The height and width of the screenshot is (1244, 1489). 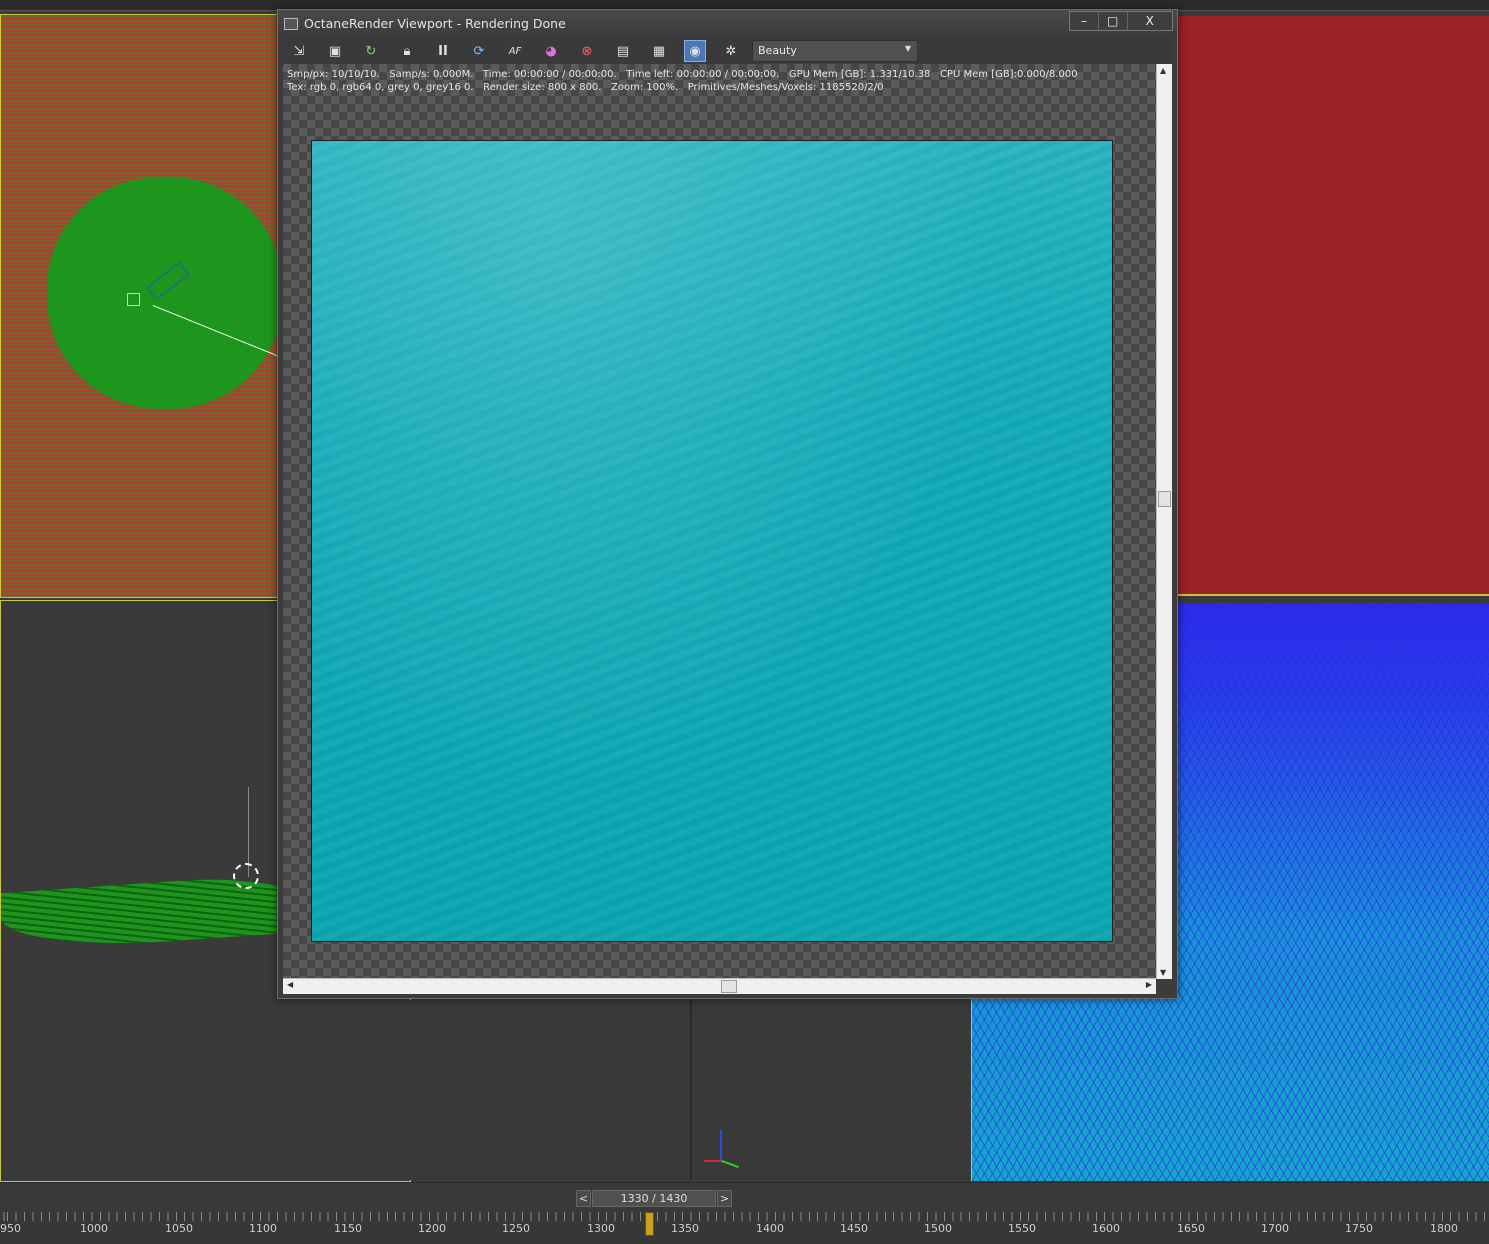 What do you see at coordinates (623, 51) in the screenshot?
I see `region-icon: ▤` at bounding box center [623, 51].